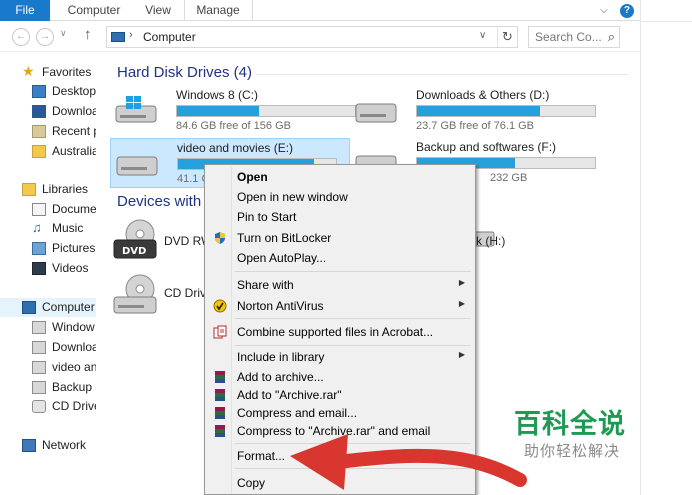  I want to click on watermark-logo: 百科全说, so click(570, 424).